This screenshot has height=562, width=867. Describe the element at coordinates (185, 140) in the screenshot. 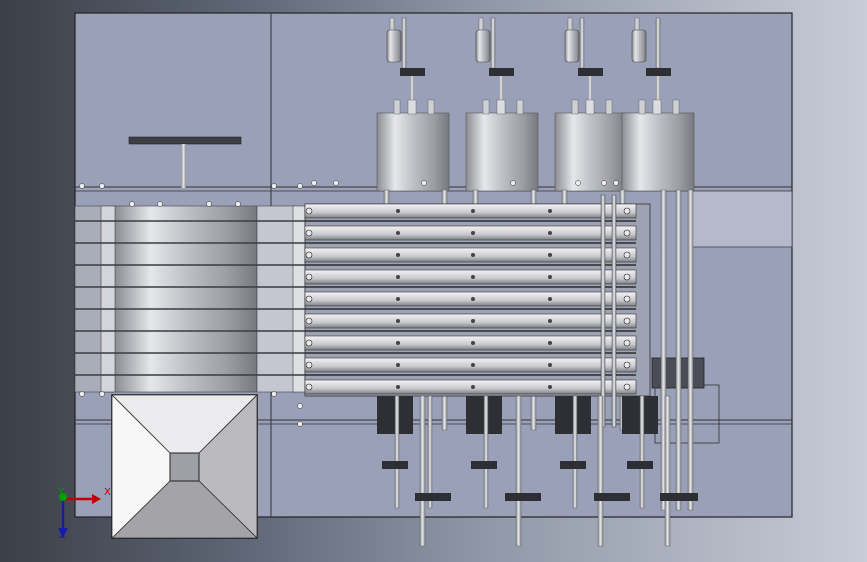

I see `hanger-bar` at that location.